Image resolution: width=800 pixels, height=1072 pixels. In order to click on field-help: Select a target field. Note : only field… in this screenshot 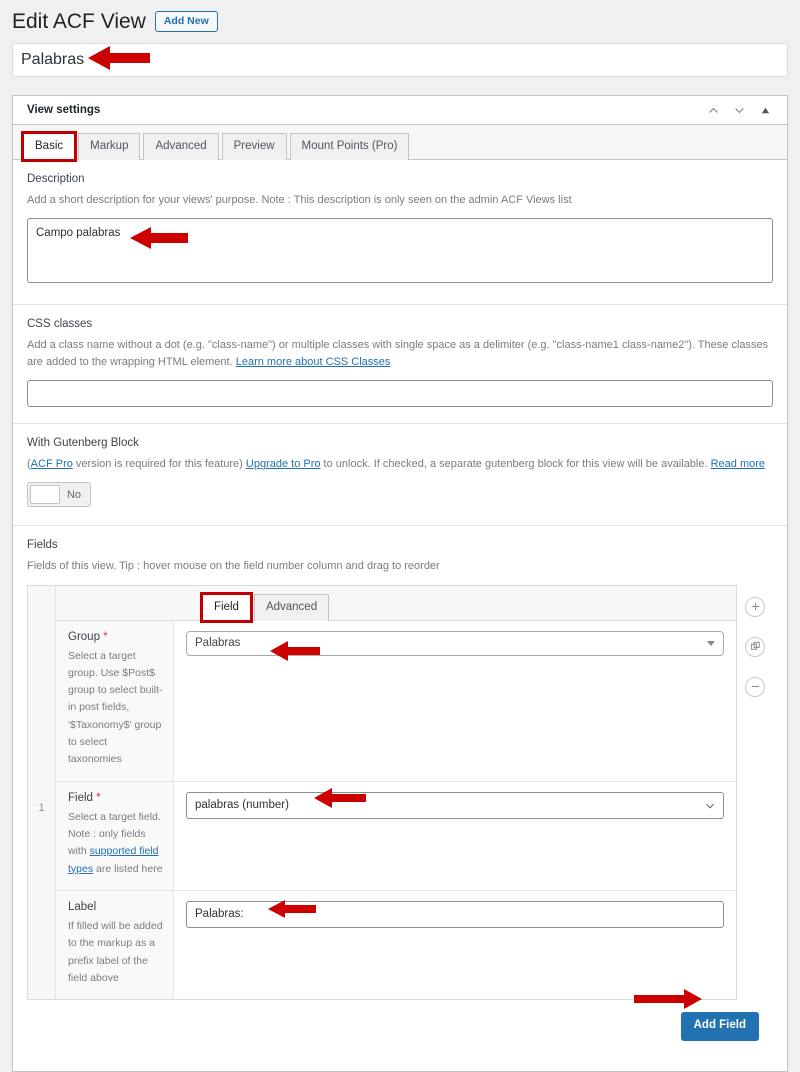, I will do `click(115, 843)`.